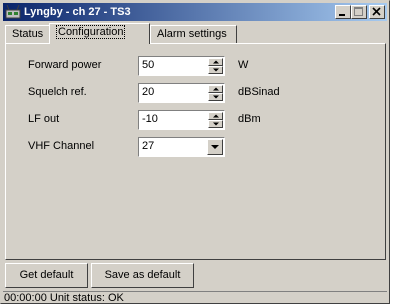 The height and width of the screenshot is (305, 414). What do you see at coordinates (259, 92) in the screenshot?
I see `squelch-ref-unit: dBSinad` at bounding box center [259, 92].